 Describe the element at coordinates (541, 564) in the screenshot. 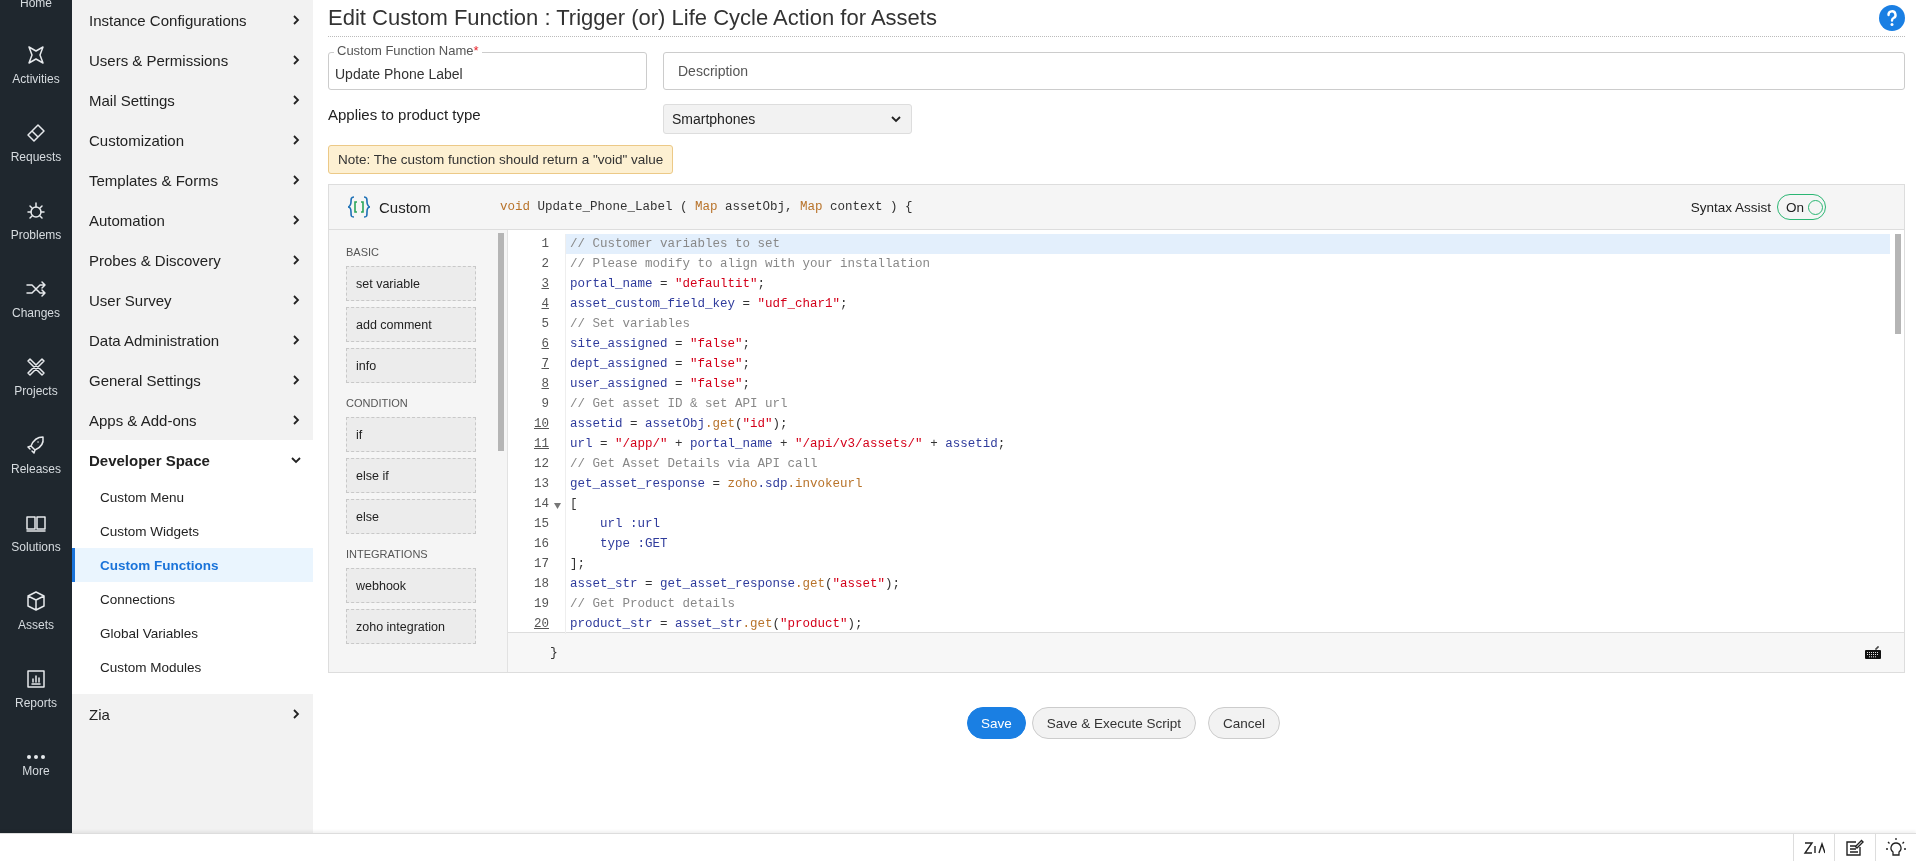

I see `line-number: 17` at that location.